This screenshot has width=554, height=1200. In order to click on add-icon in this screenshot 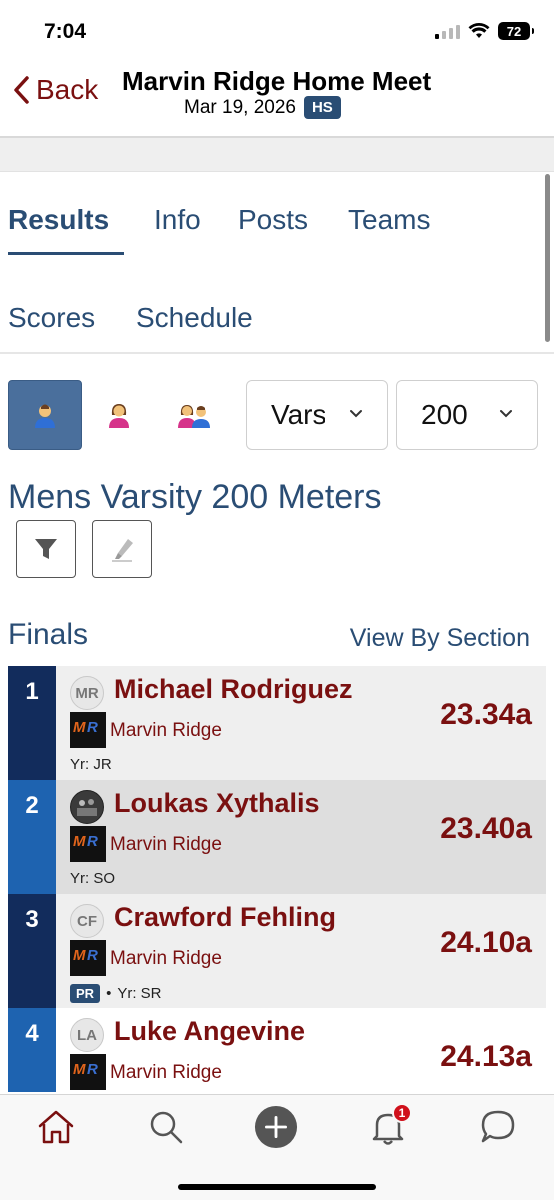, I will do `click(276, 1127)`.